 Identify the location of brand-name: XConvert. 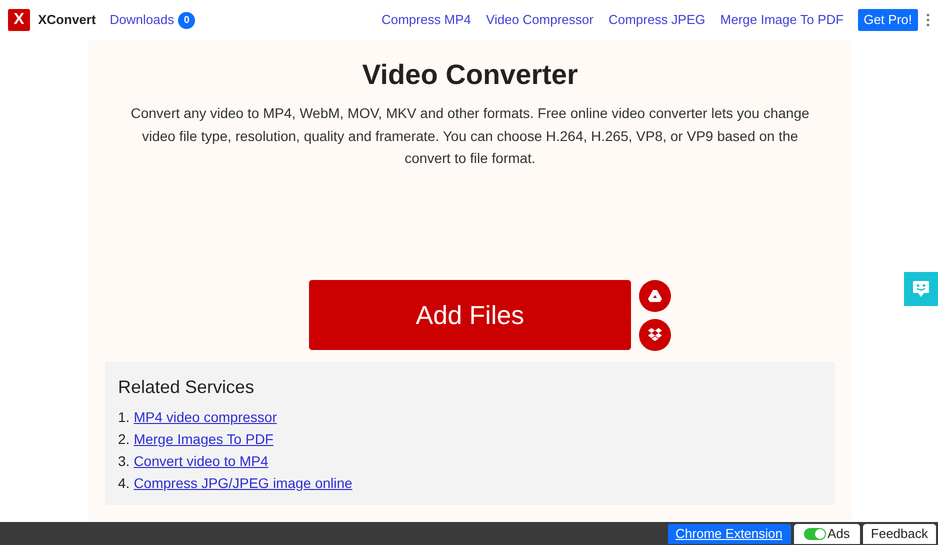
(67, 20).